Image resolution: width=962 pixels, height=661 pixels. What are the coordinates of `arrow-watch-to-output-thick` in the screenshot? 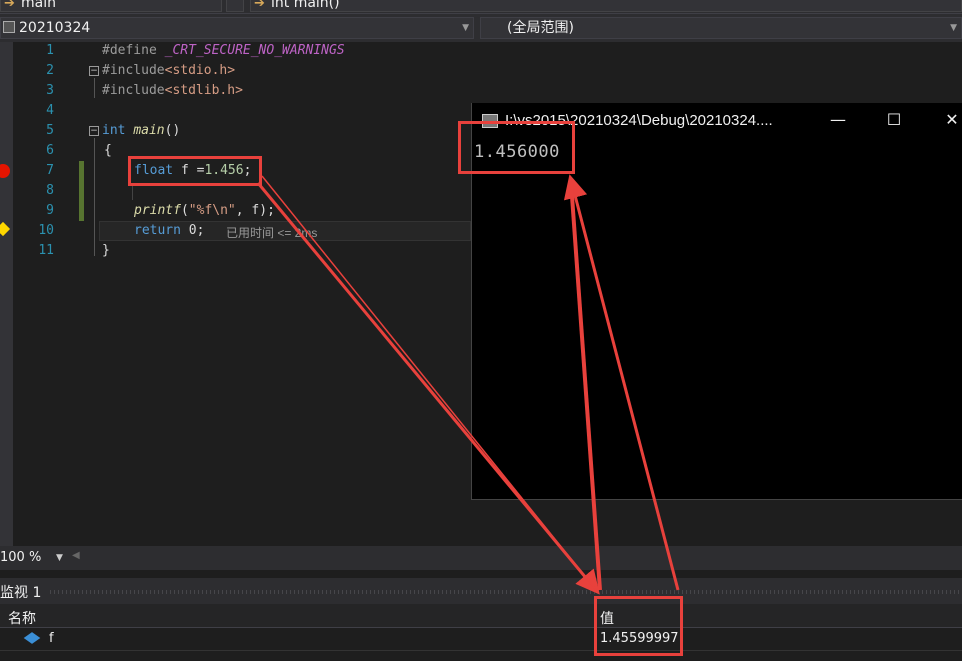 It's located at (585, 386).